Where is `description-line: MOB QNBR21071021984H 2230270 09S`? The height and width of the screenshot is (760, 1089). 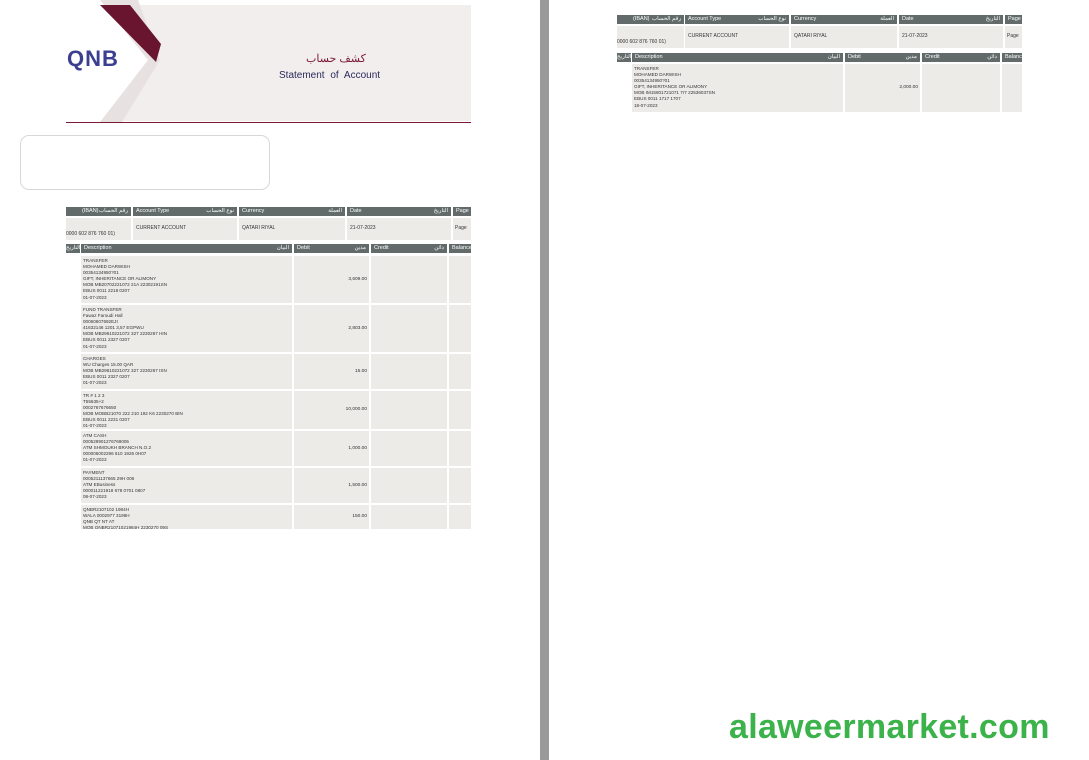
description-line: MOB QNBR21071021984H 2230270 09S is located at coordinates (126, 527).